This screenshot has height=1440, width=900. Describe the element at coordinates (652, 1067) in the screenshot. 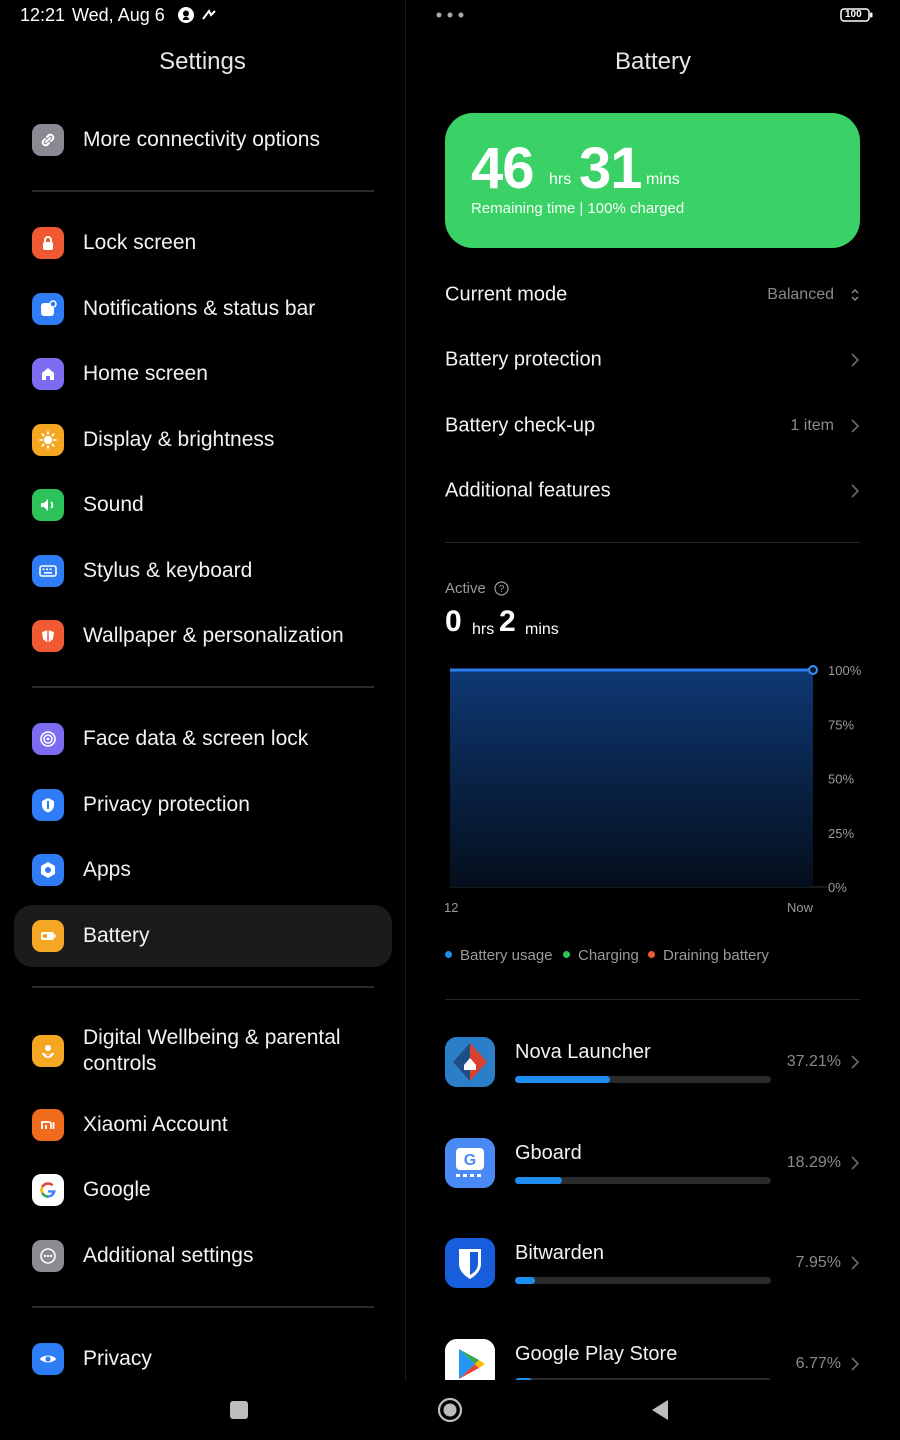

I see `app-usage-item-nova-launcher: Nova Launcher 37.21%` at that location.